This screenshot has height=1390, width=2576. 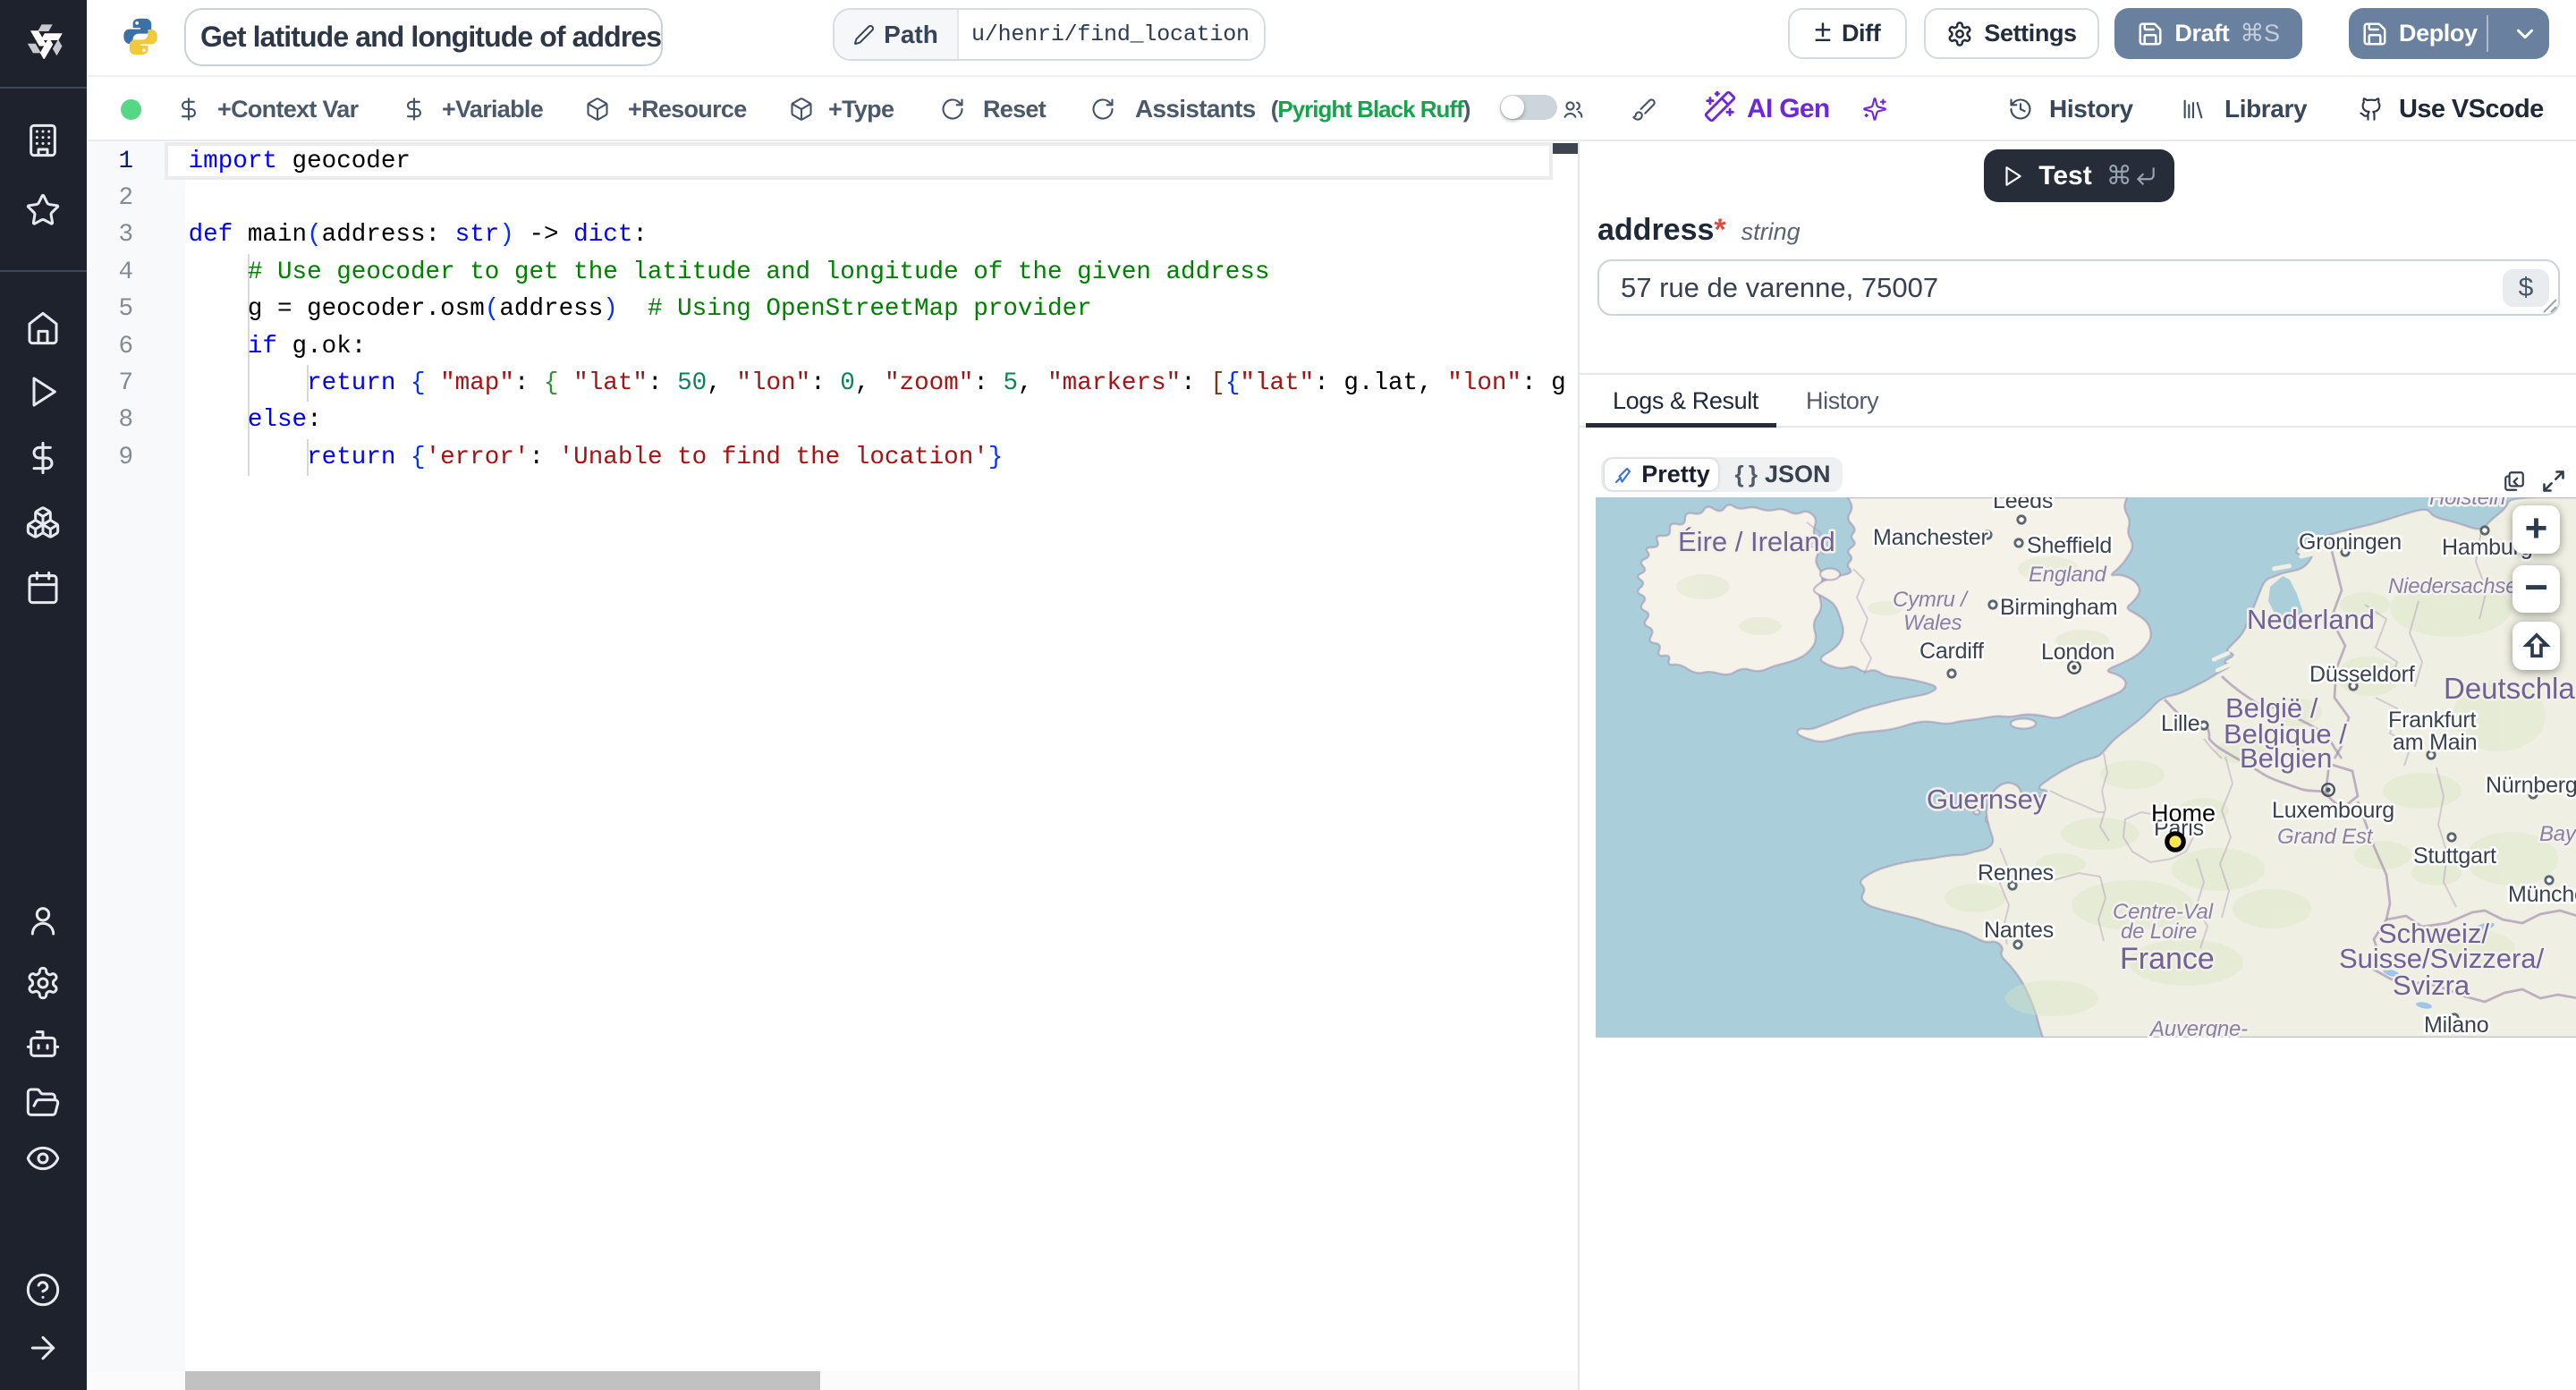 I want to click on svg-text: Guernsey, so click(x=1987, y=799).